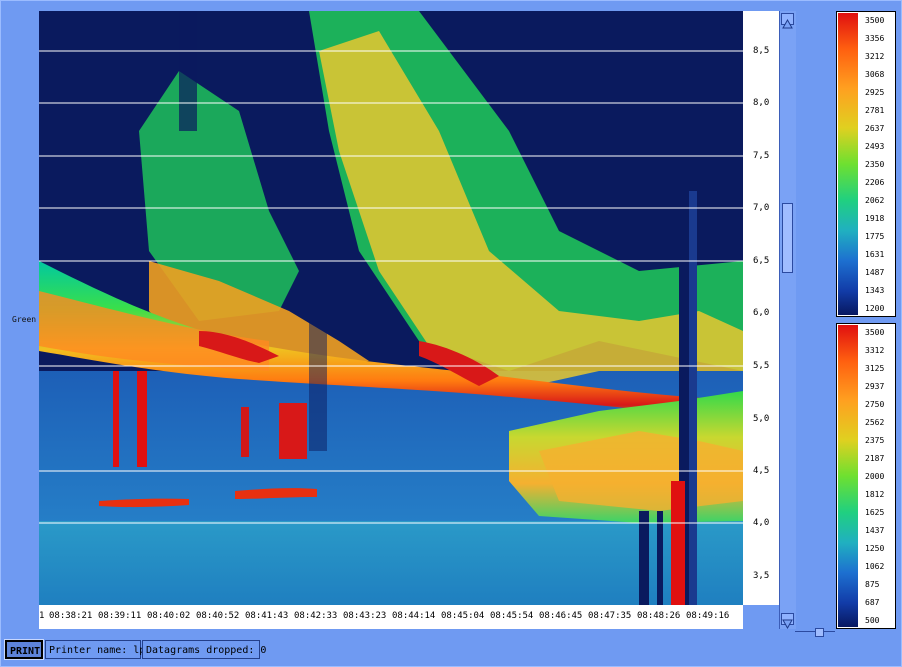 The height and width of the screenshot is (667, 902). I want to click on y-tick-label: 7,0, so click(761, 208).